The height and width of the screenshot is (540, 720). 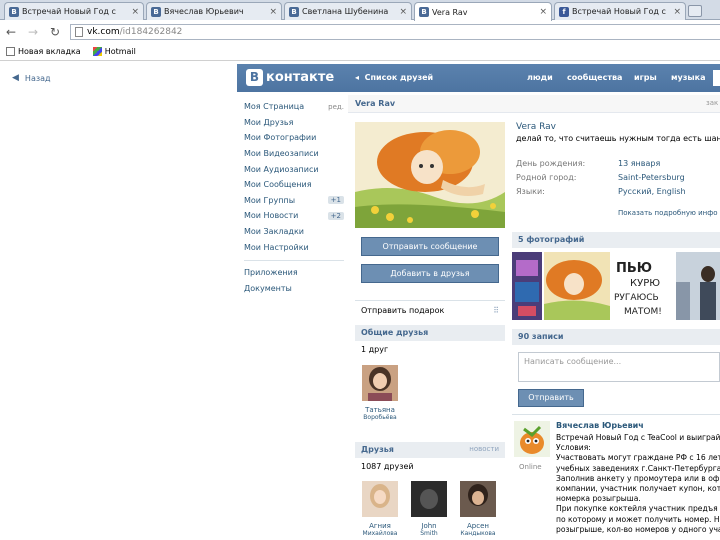 I want to click on friend-card: Агния Михайлова, so click(x=380, y=509).